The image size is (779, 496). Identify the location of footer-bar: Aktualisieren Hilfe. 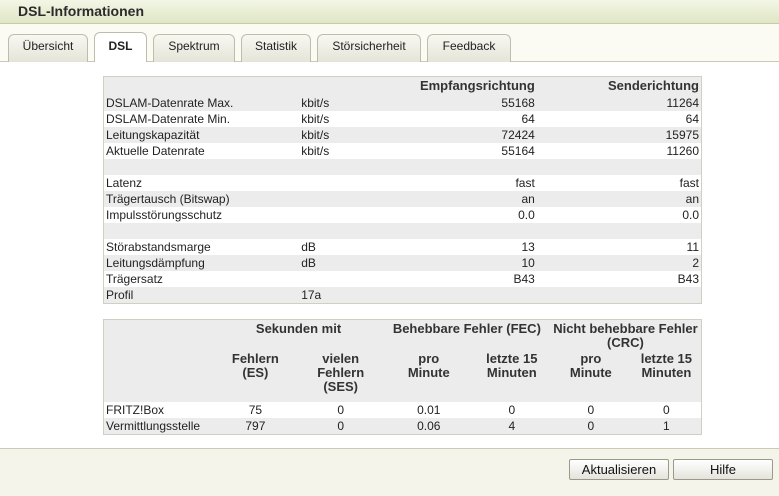
(389, 472).